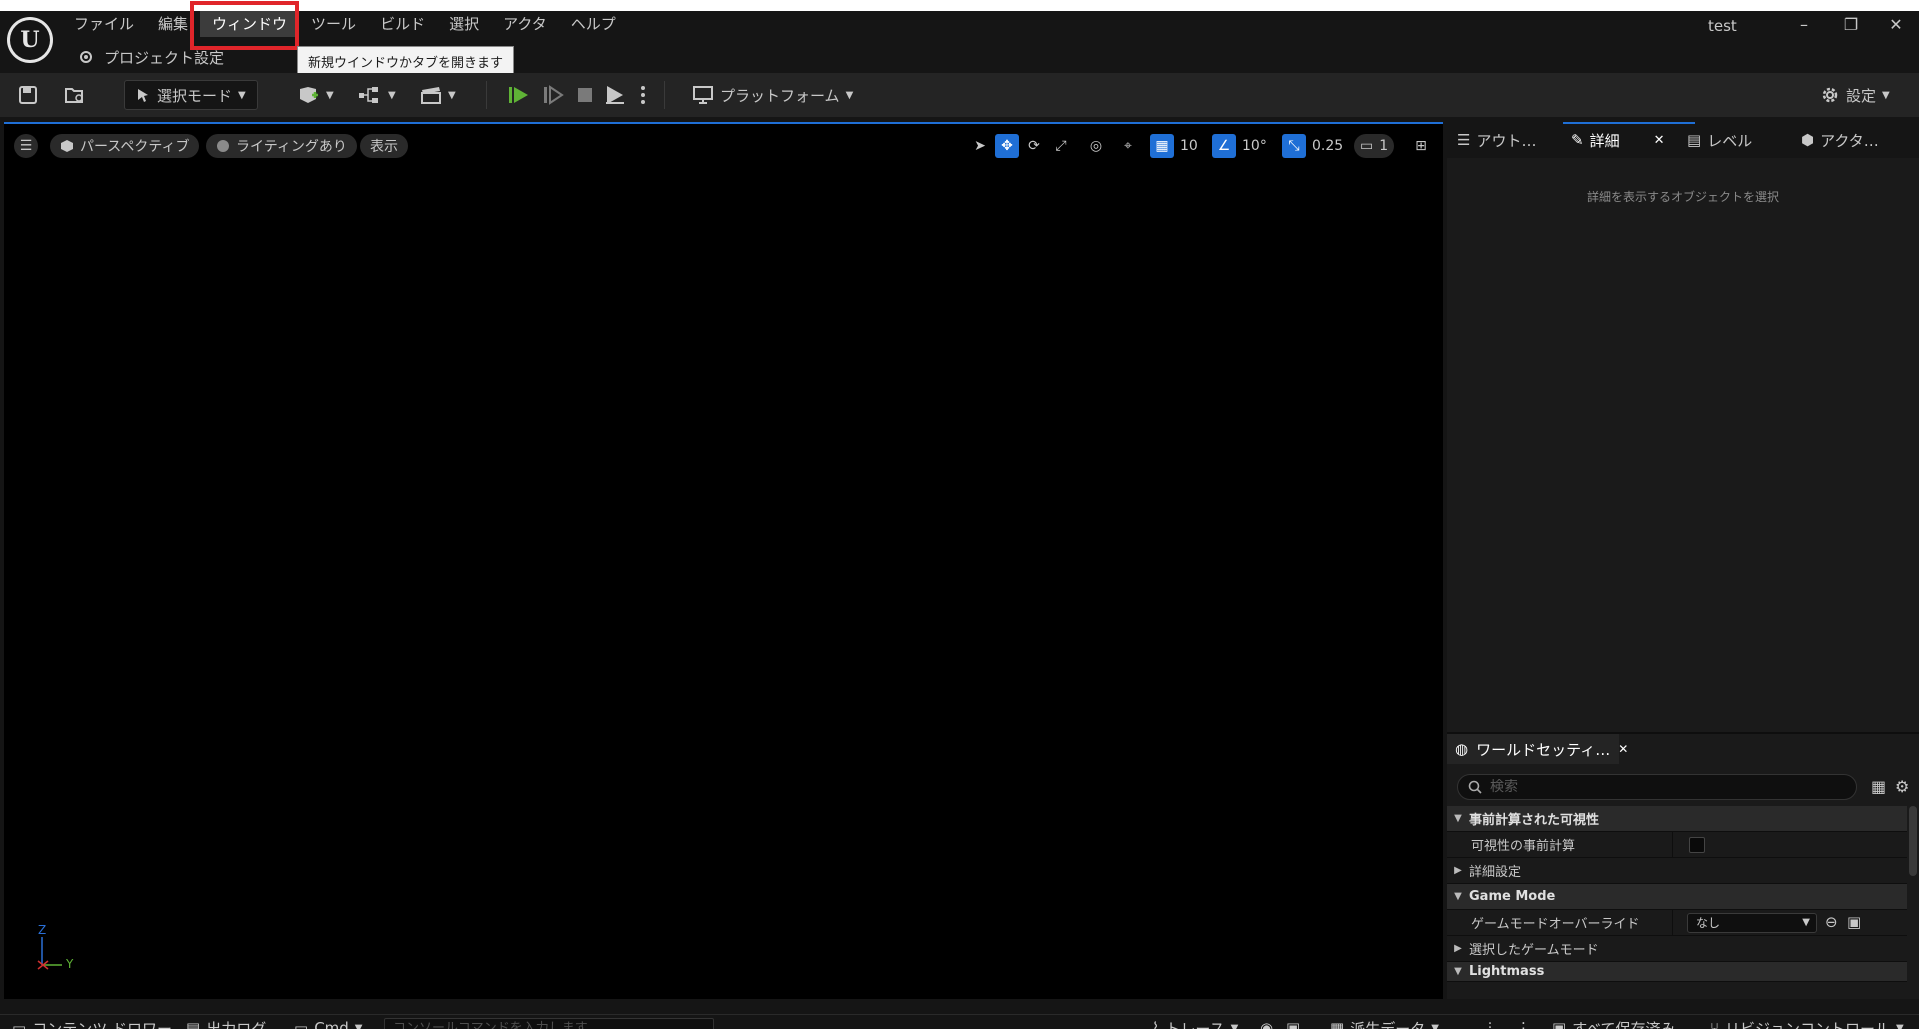 This screenshot has height=1029, width=1919. What do you see at coordinates (26, 146) in the screenshot?
I see `viewport-menu-button: ☰` at bounding box center [26, 146].